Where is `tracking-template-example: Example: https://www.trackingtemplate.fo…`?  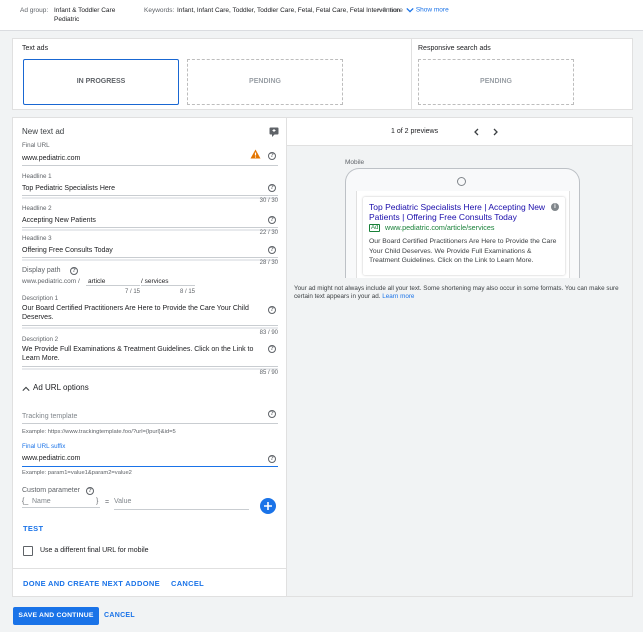
tracking-template-example: Example: https://www.trackingtemplate.fo… is located at coordinates (99, 432).